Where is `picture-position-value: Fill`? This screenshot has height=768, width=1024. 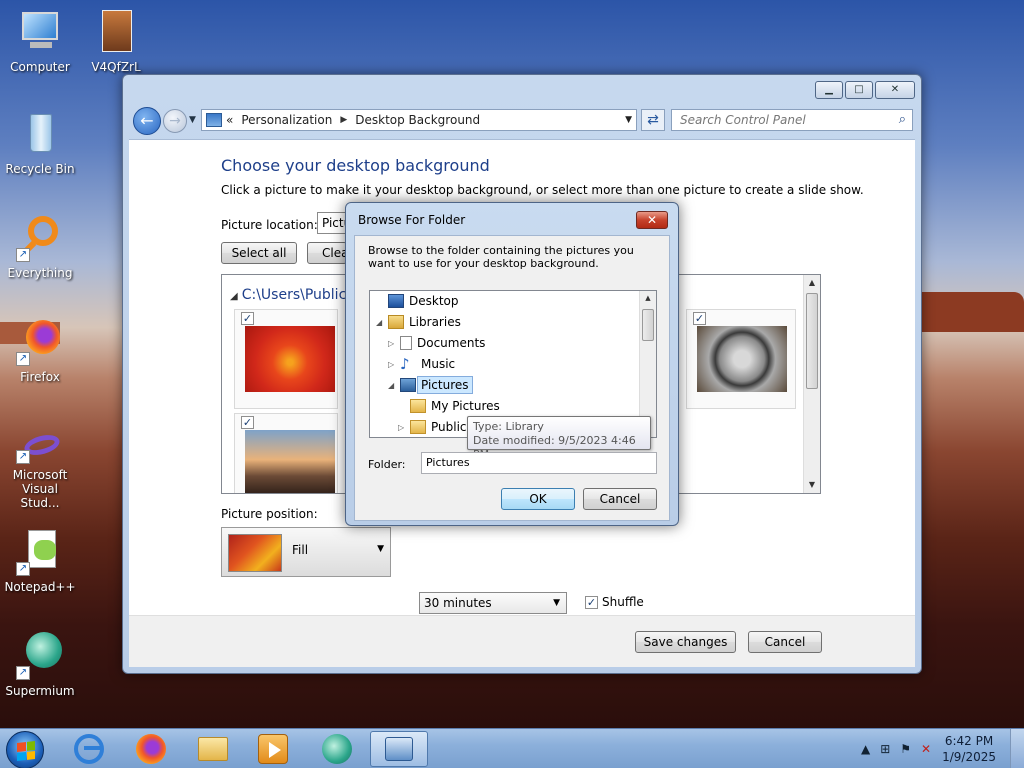 picture-position-value: Fill is located at coordinates (300, 550).